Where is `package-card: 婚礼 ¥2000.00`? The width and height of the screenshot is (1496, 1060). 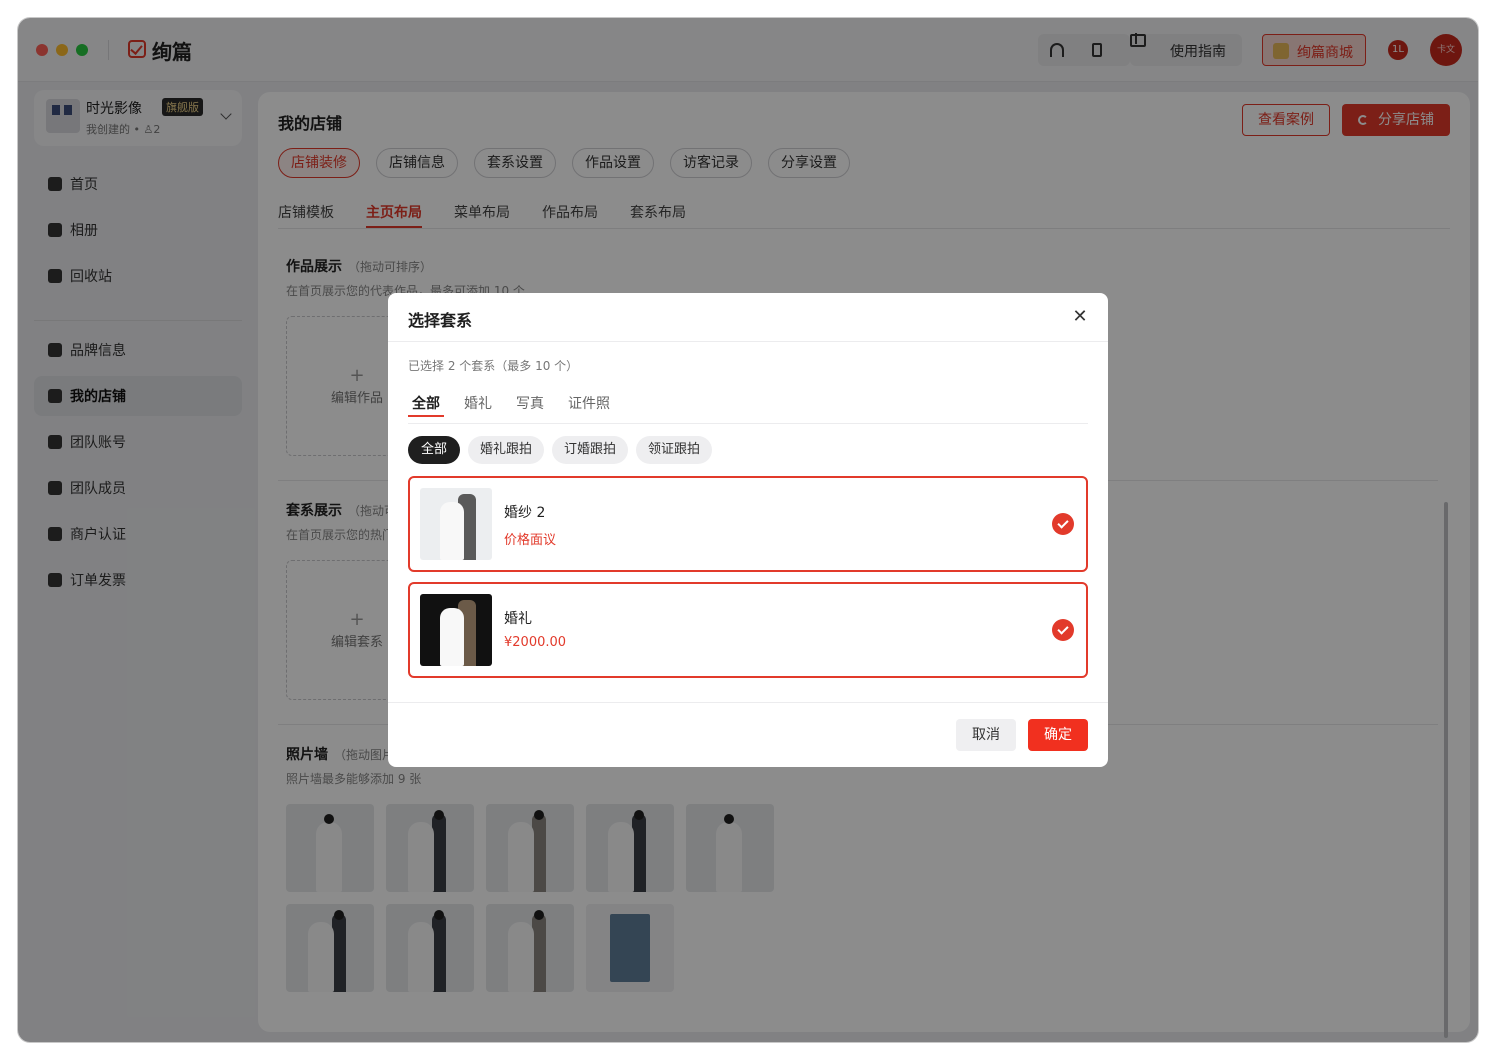 package-card: 婚礼 ¥2000.00 is located at coordinates (748, 630).